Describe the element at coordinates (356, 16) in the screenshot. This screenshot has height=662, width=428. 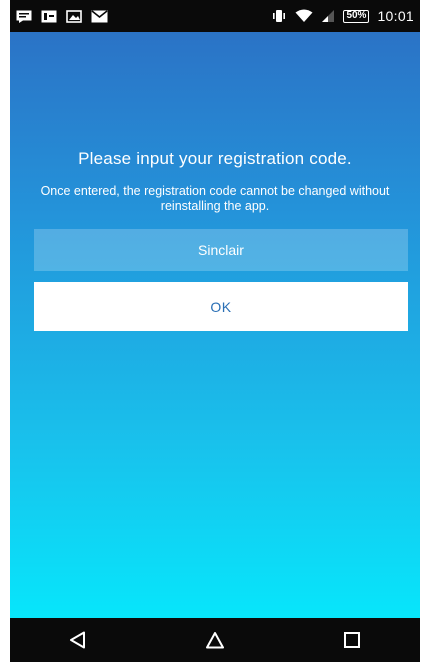
I see `battery-indicator: 50%` at that location.